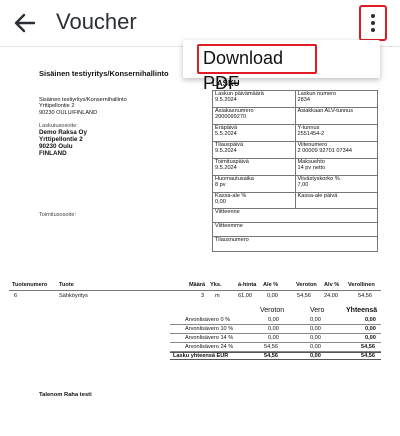  I want to click on cell: Sähköyritys, so click(73, 296).